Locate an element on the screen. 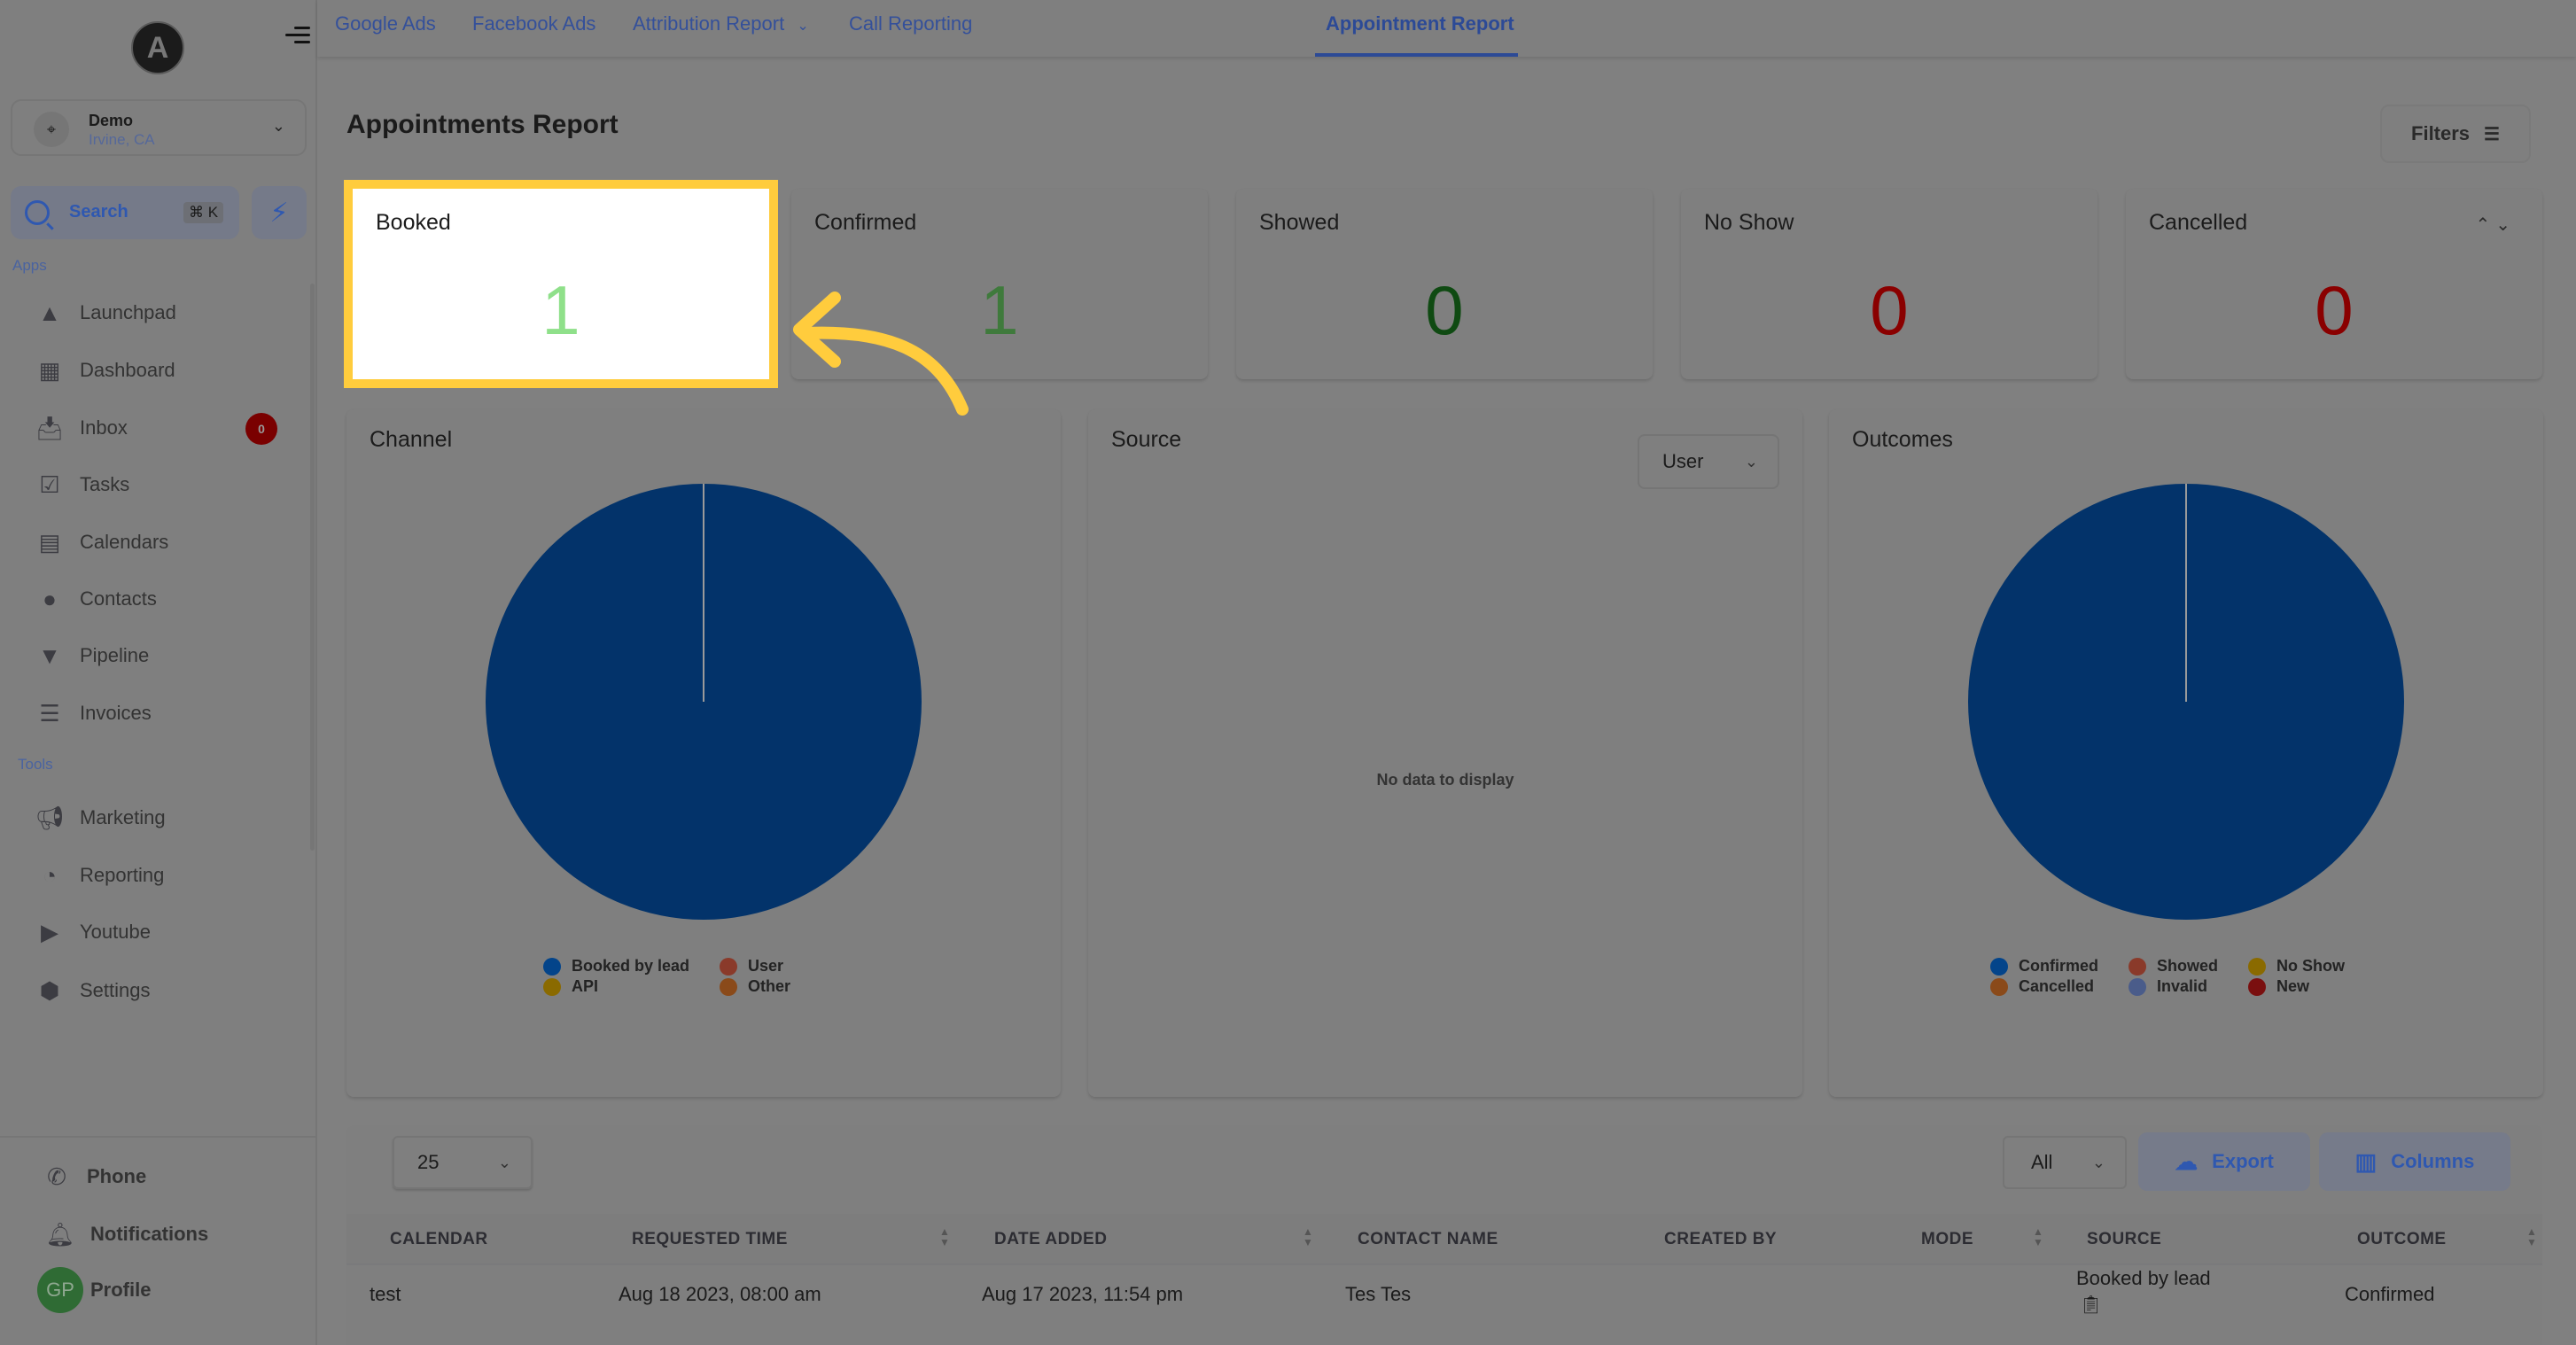 The width and height of the screenshot is (2576, 1345). page-size-select: 25 ⌄ is located at coordinates (463, 1163).